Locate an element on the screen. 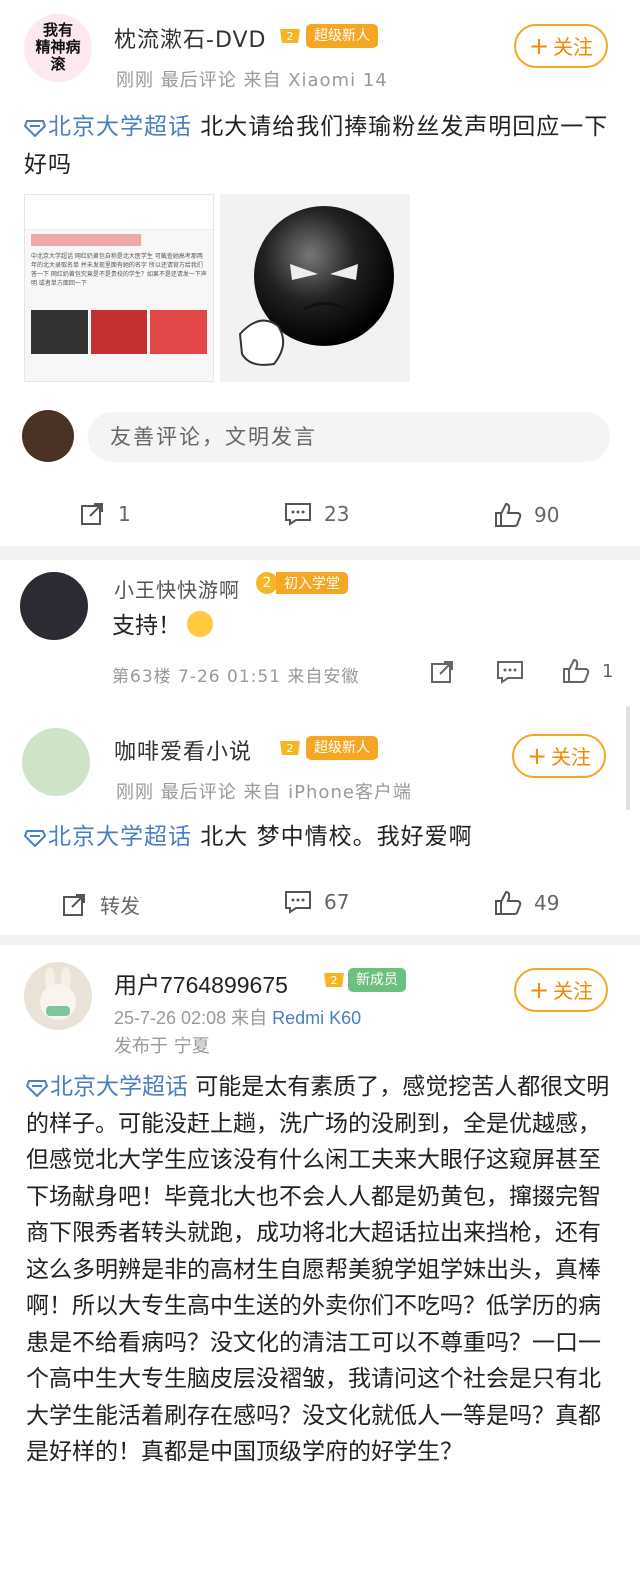 The width and height of the screenshot is (640, 1587). username: 用户7764899675 is located at coordinates (201, 983).